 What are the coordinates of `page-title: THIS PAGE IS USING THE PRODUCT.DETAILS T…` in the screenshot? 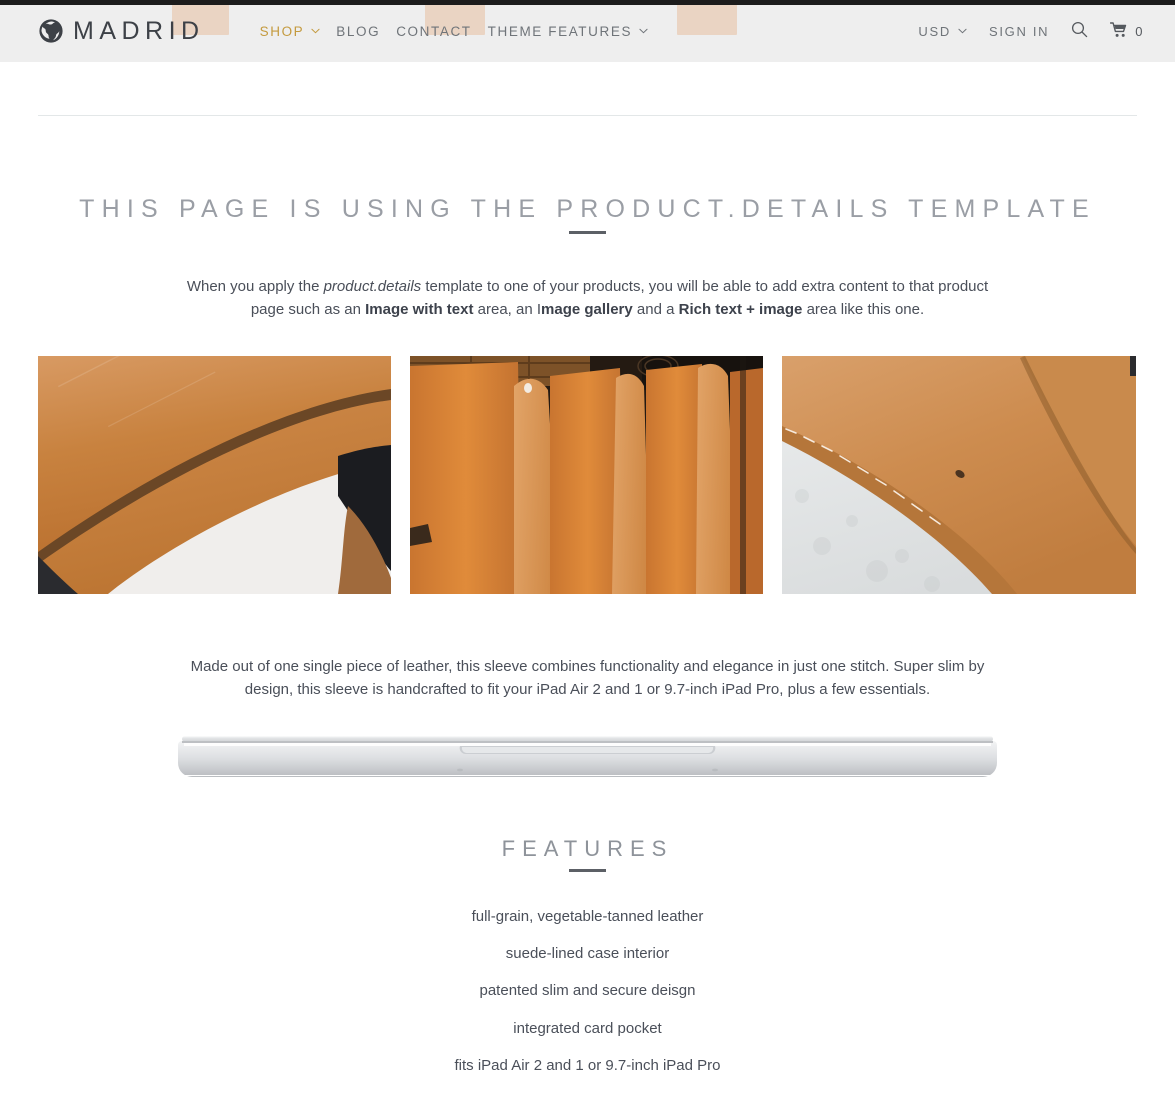 It's located at (587, 208).